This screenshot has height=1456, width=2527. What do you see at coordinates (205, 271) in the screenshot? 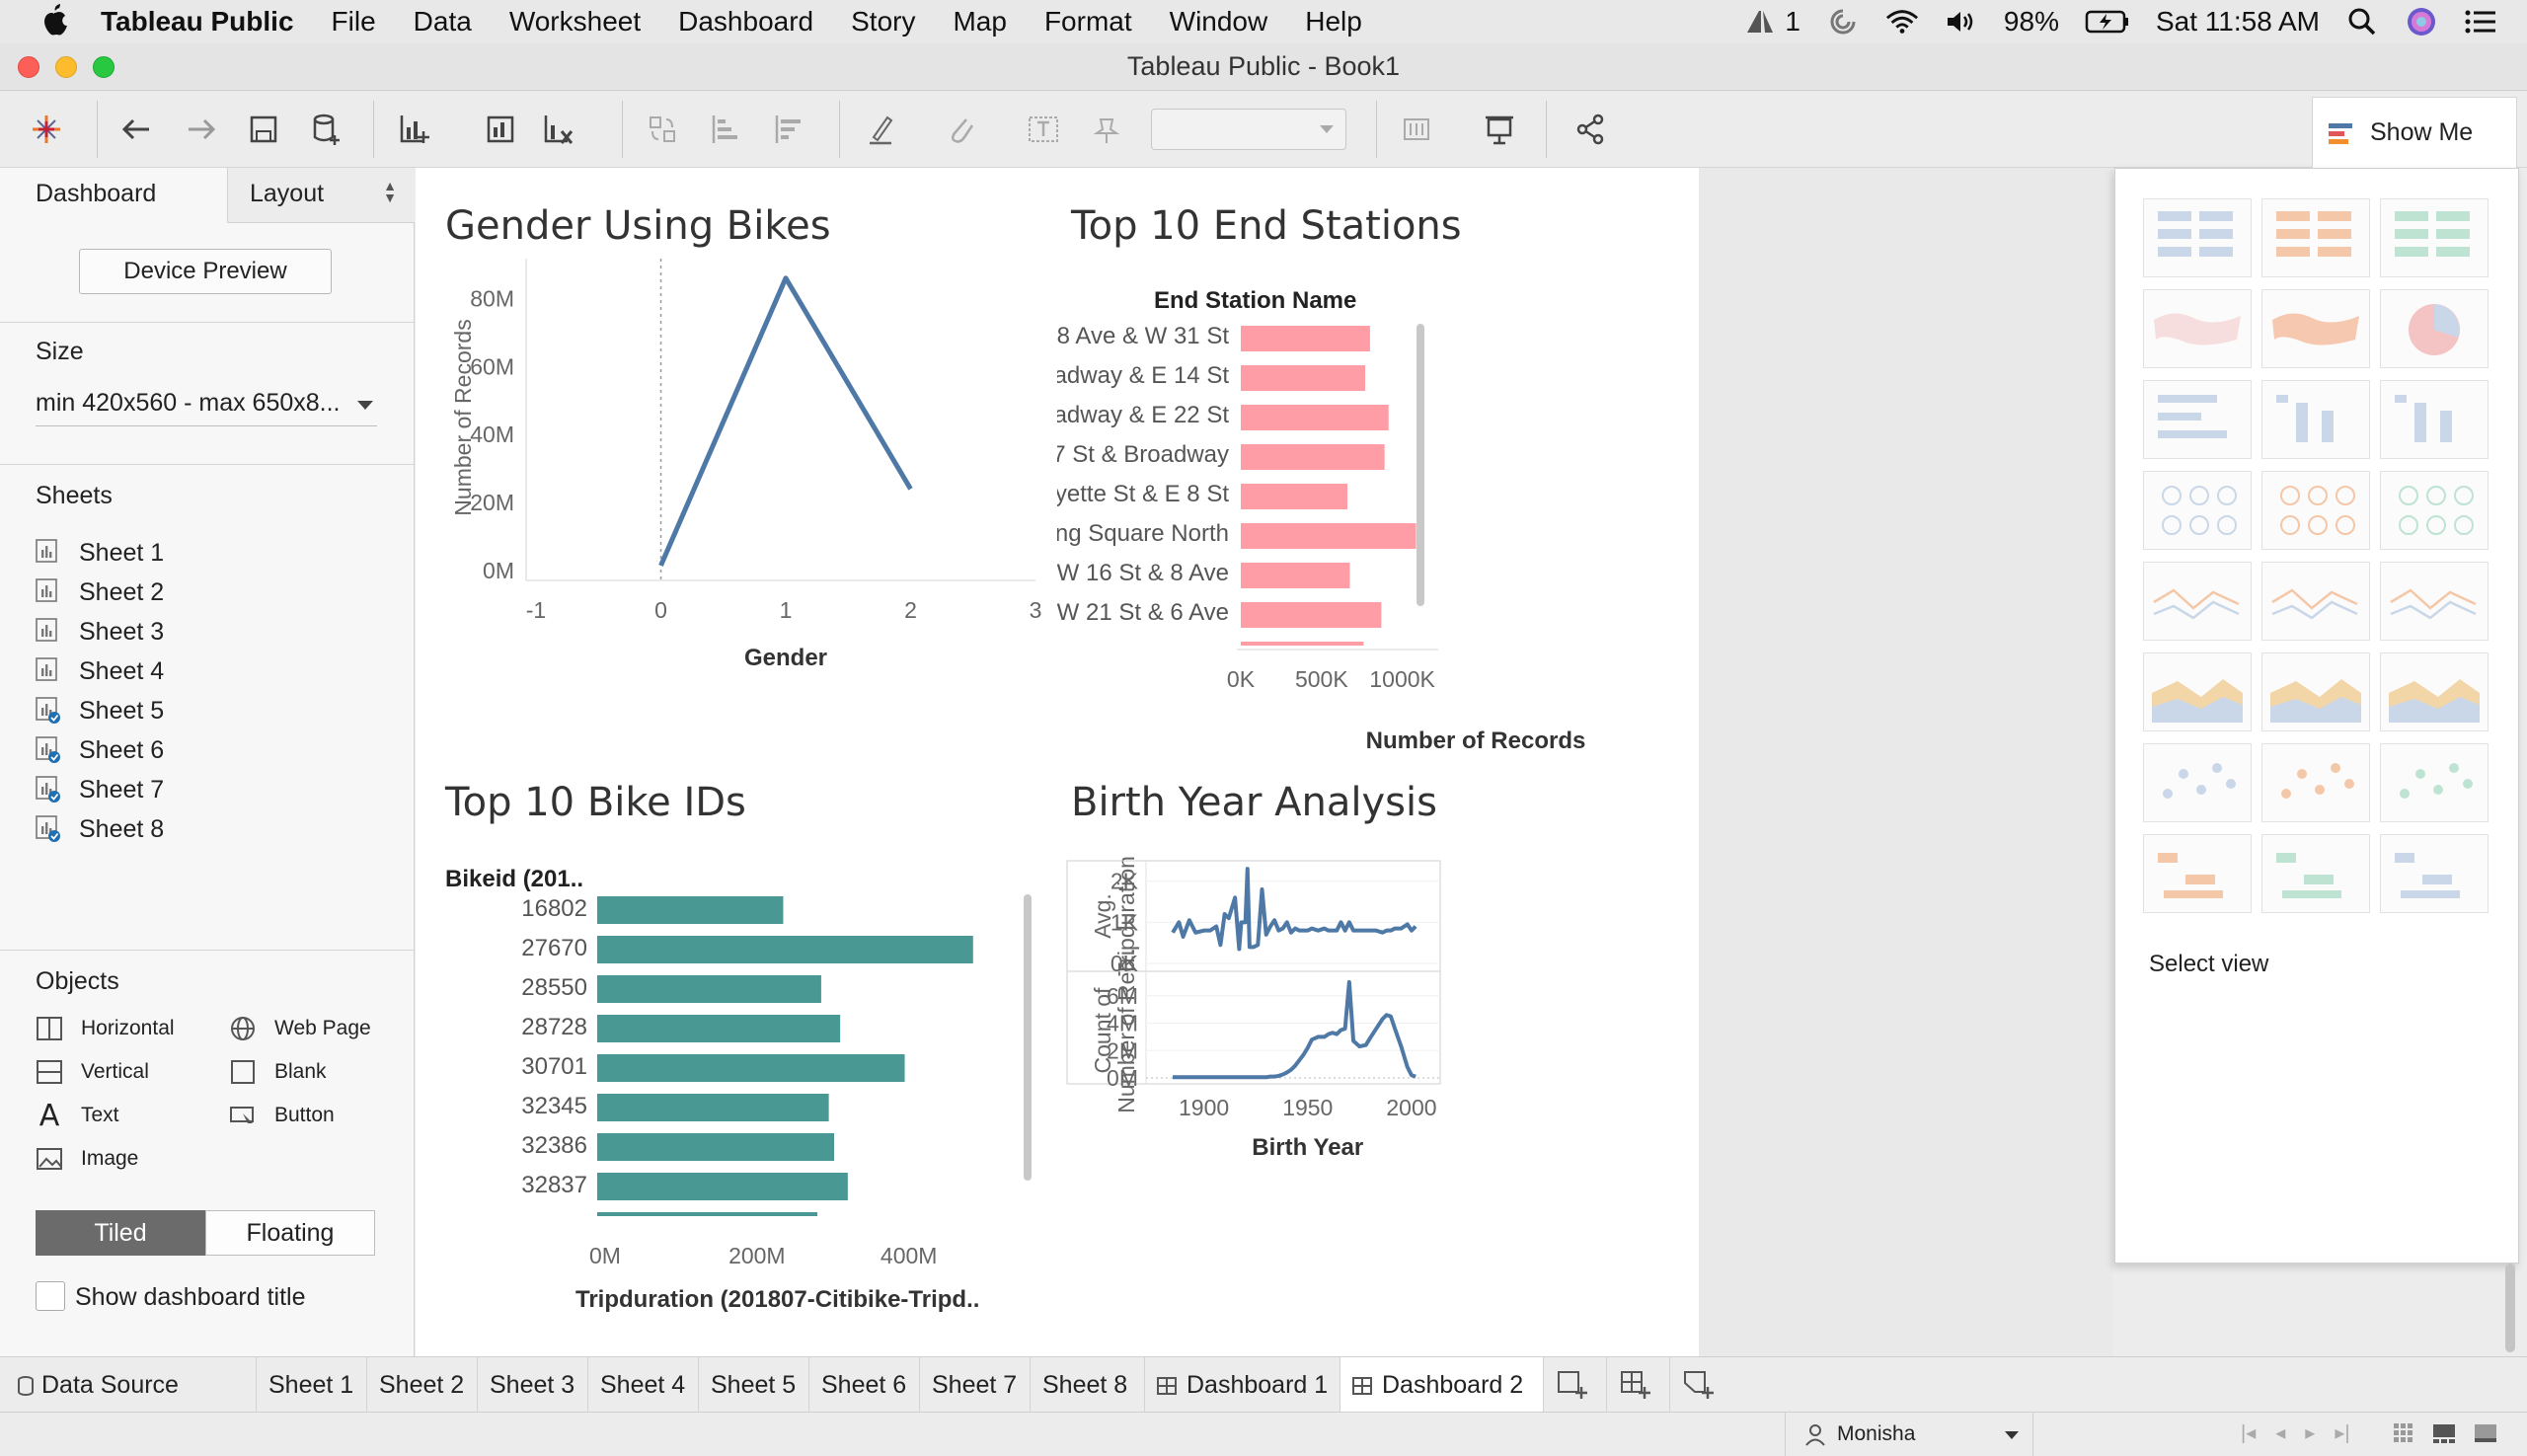
I see `device-preview-button: Device Preview` at bounding box center [205, 271].